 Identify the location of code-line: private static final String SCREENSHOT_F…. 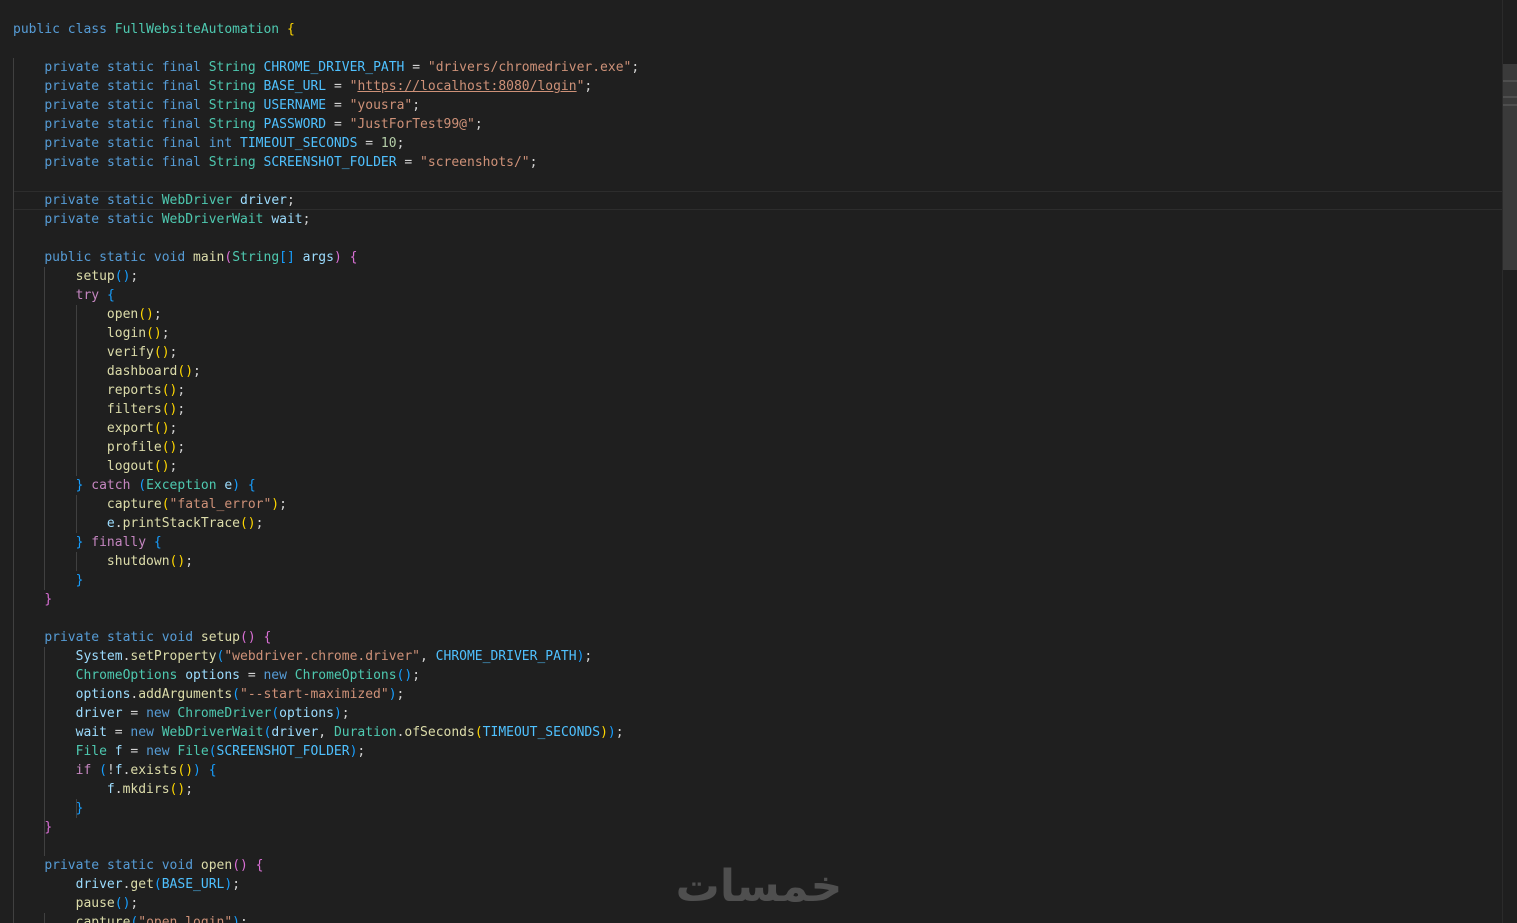
(757, 162).